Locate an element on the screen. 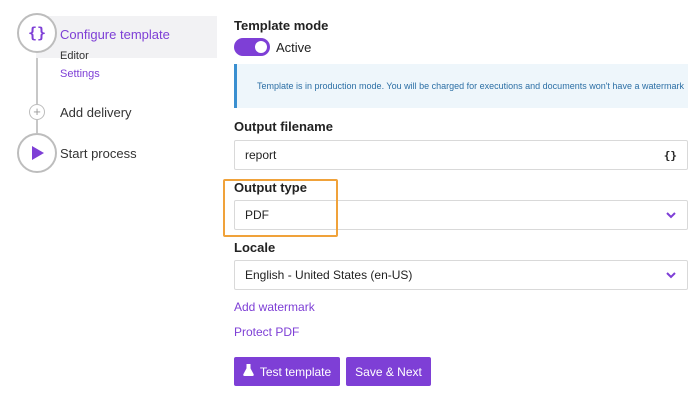  substep-editor: Editor is located at coordinates (74, 56).